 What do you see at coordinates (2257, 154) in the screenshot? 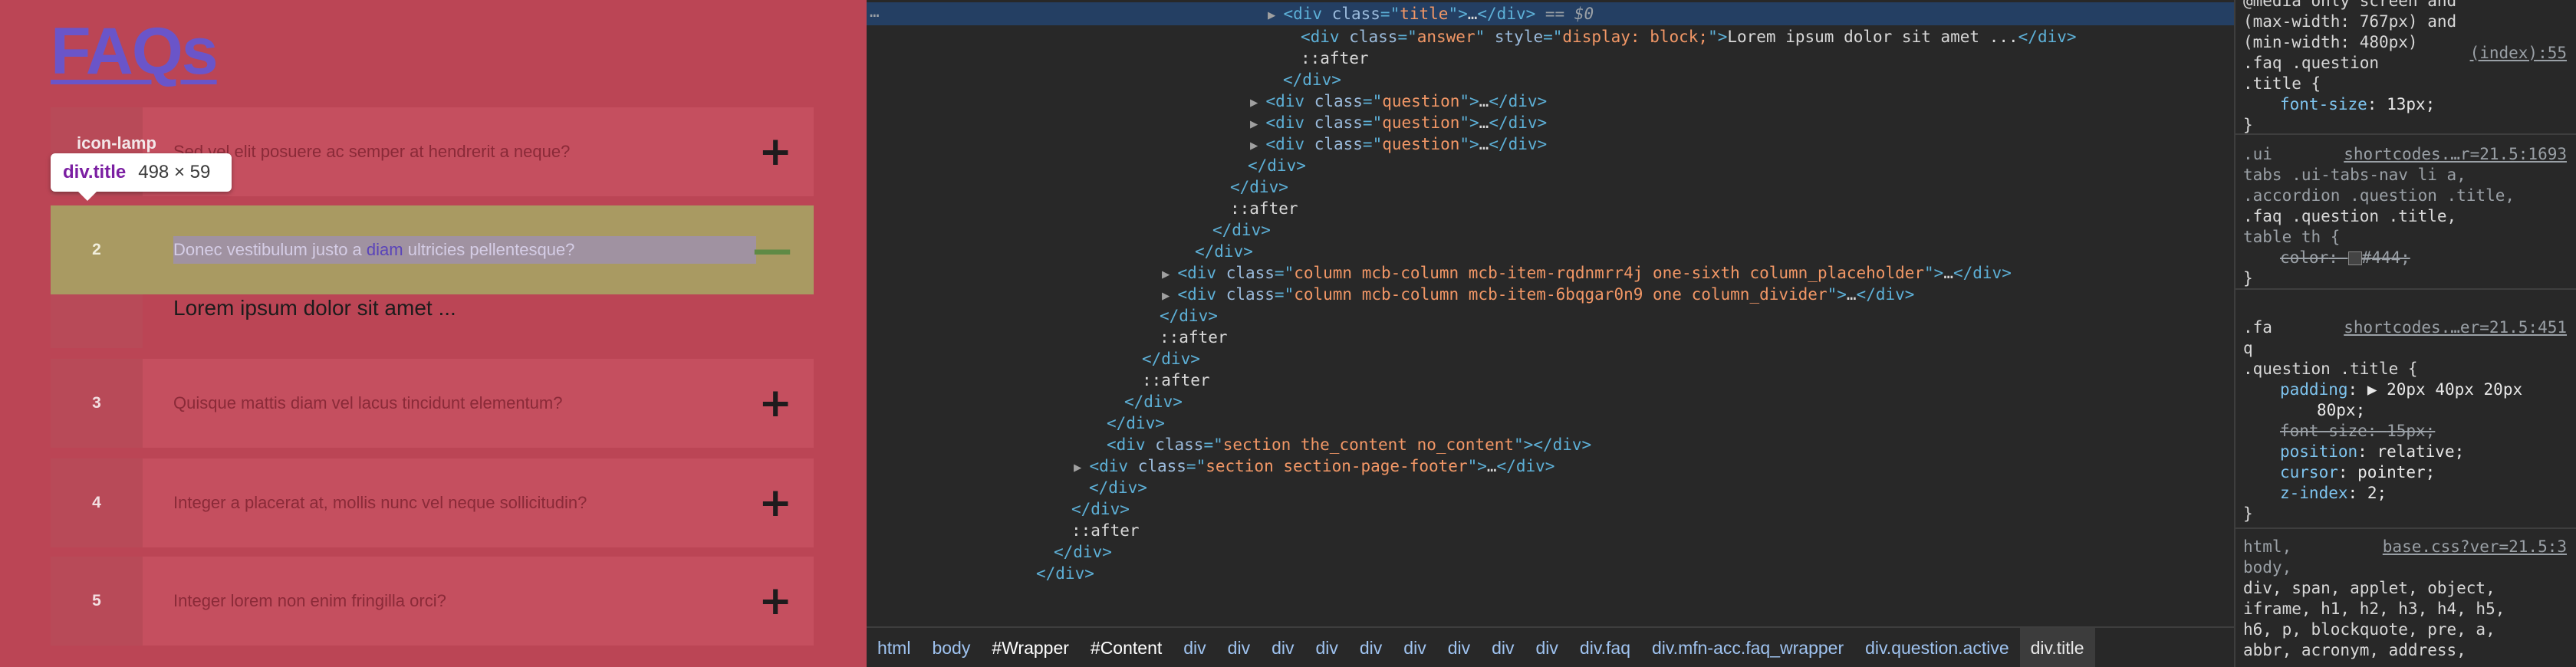
I see `rule-selector: .ui` at bounding box center [2257, 154].